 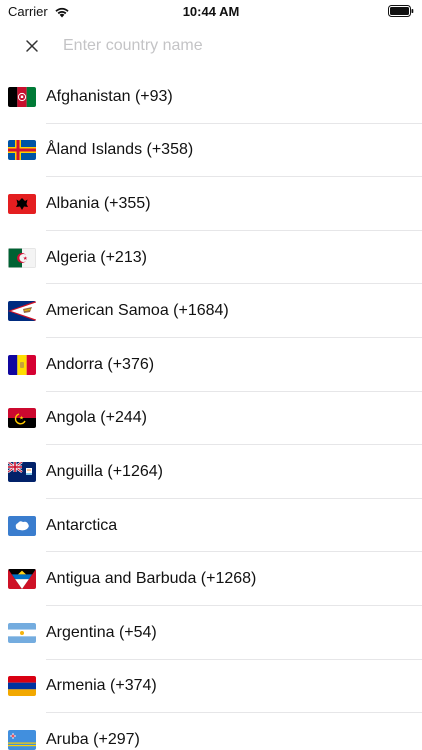 I want to click on ad-flag-icon, so click(x=22, y=364).